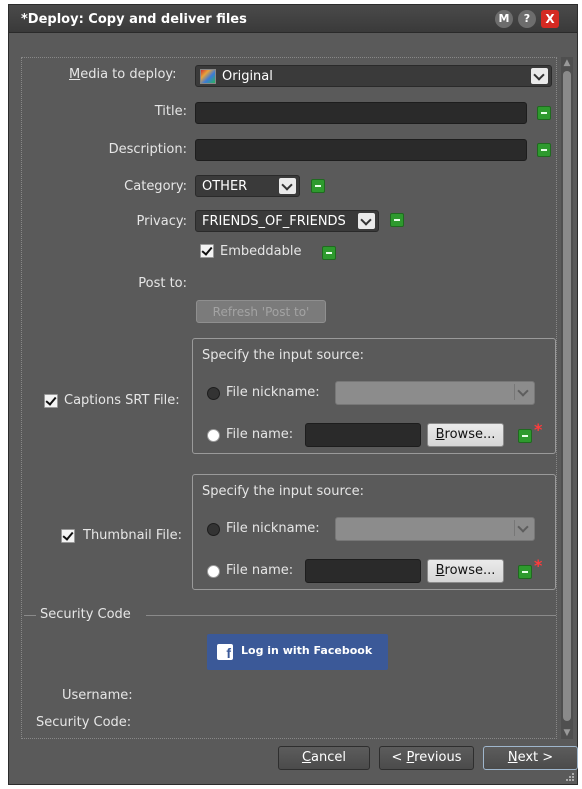 Image resolution: width=582 pixels, height=789 pixels. I want to click on category-label: Category:, so click(155, 186).